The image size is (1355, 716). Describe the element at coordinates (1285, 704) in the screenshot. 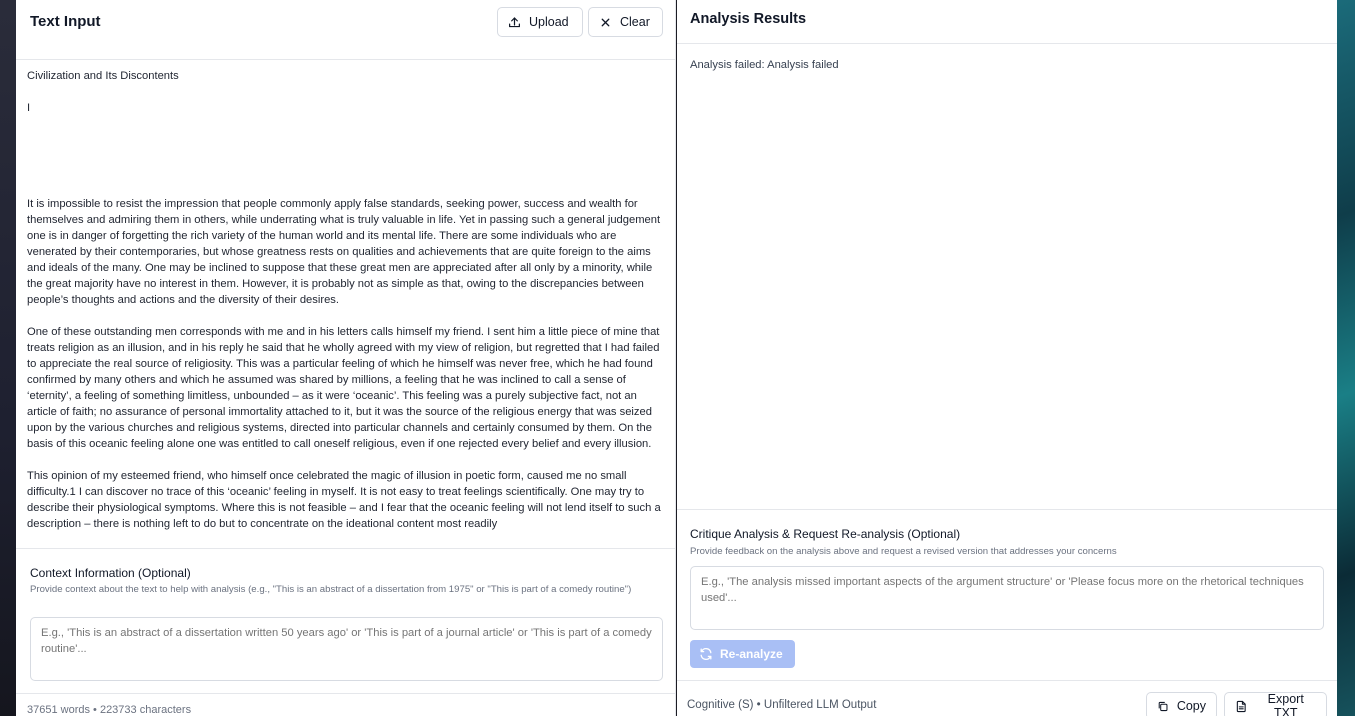

I see `export-label: Export TXT` at that location.